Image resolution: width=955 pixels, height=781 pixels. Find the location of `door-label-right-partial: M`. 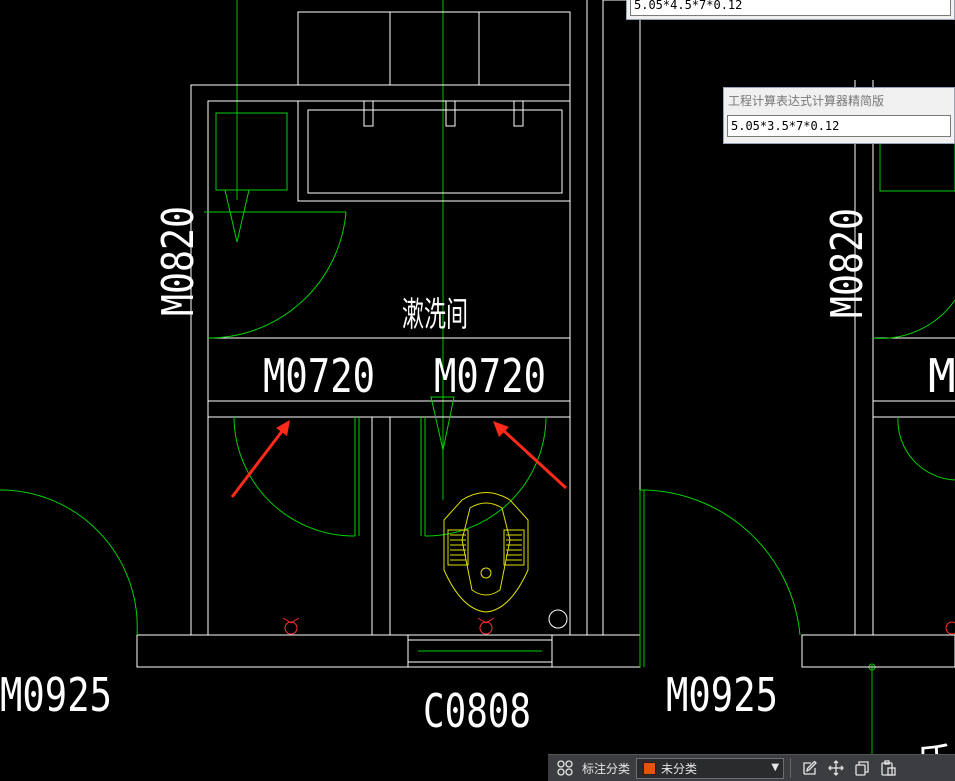

door-label-right-partial: M is located at coordinates (941, 376).